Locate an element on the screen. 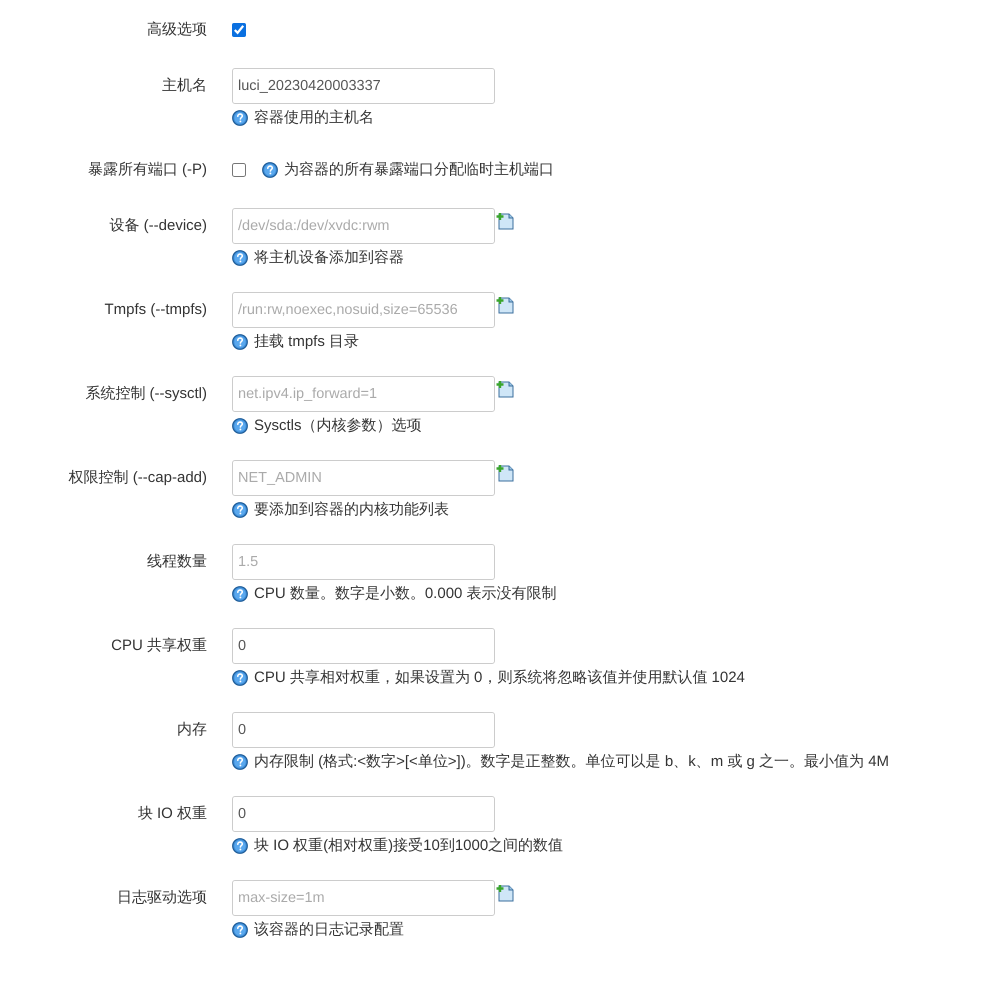 The image size is (997, 987). help-text: 为容器的所有暴露端口分配临时主机端口 is located at coordinates (419, 170).